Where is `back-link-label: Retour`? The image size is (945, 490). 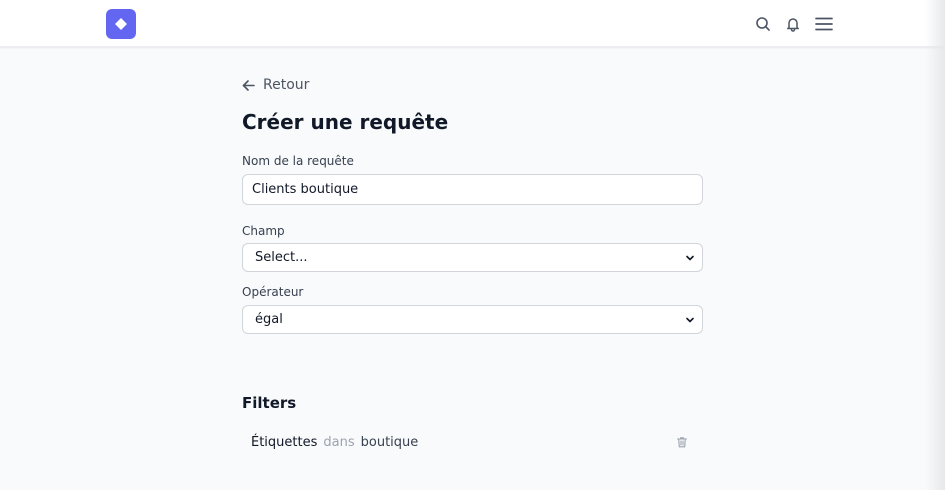
back-link-label: Retour is located at coordinates (286, 85).